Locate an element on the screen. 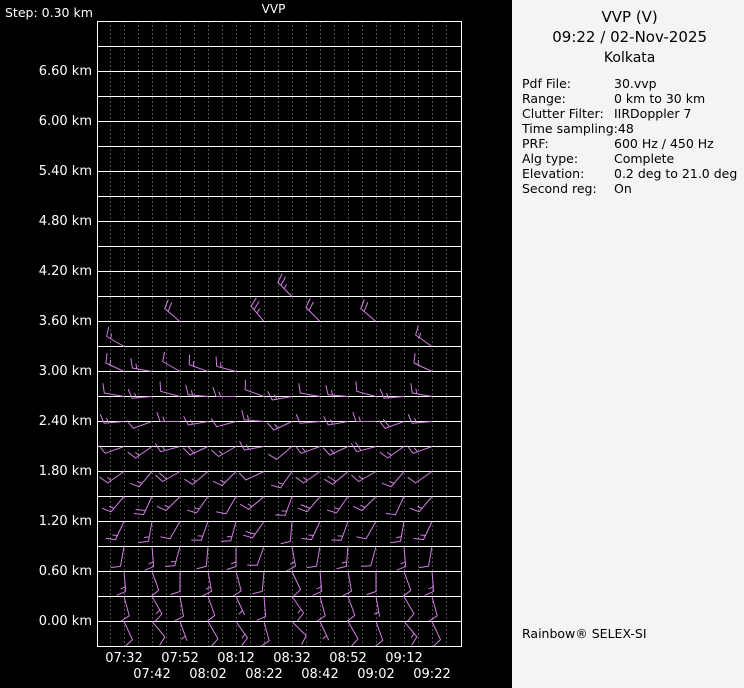  y-axis-label: 3.00 km is located at coordinates (65, 371).